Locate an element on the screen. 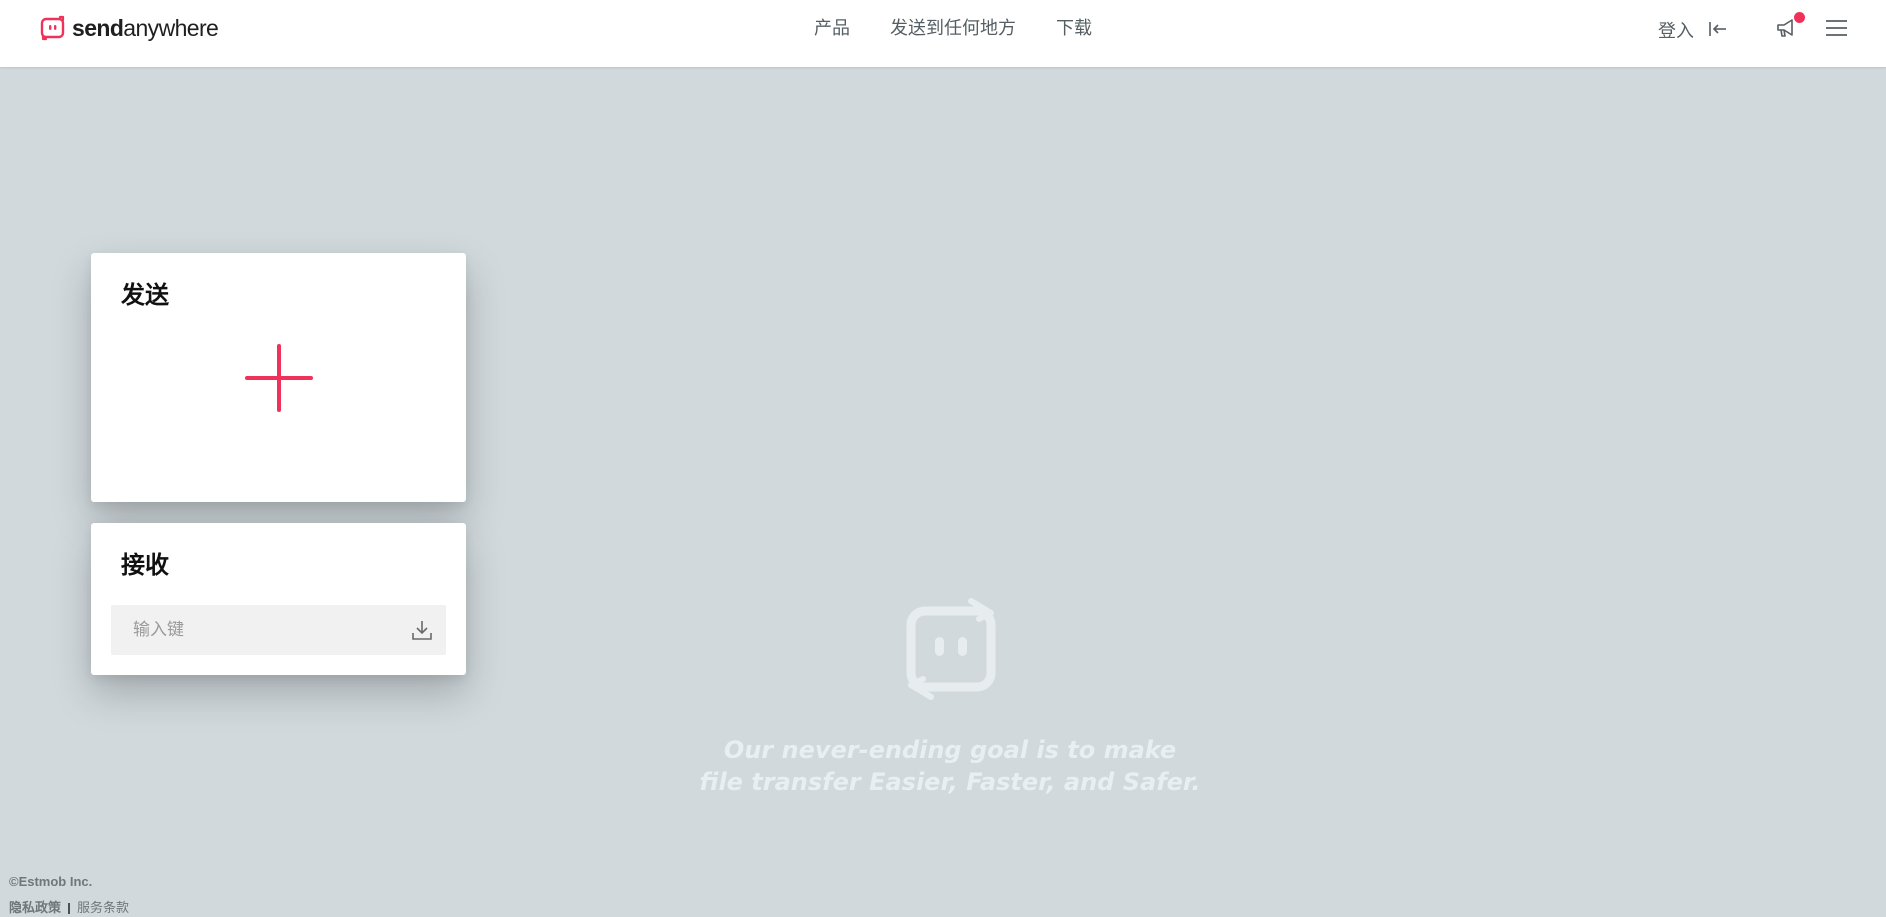 The image size is (1886, 917). footer-links: 隐私政策 服务条款 is located at coordinates (69, 907).